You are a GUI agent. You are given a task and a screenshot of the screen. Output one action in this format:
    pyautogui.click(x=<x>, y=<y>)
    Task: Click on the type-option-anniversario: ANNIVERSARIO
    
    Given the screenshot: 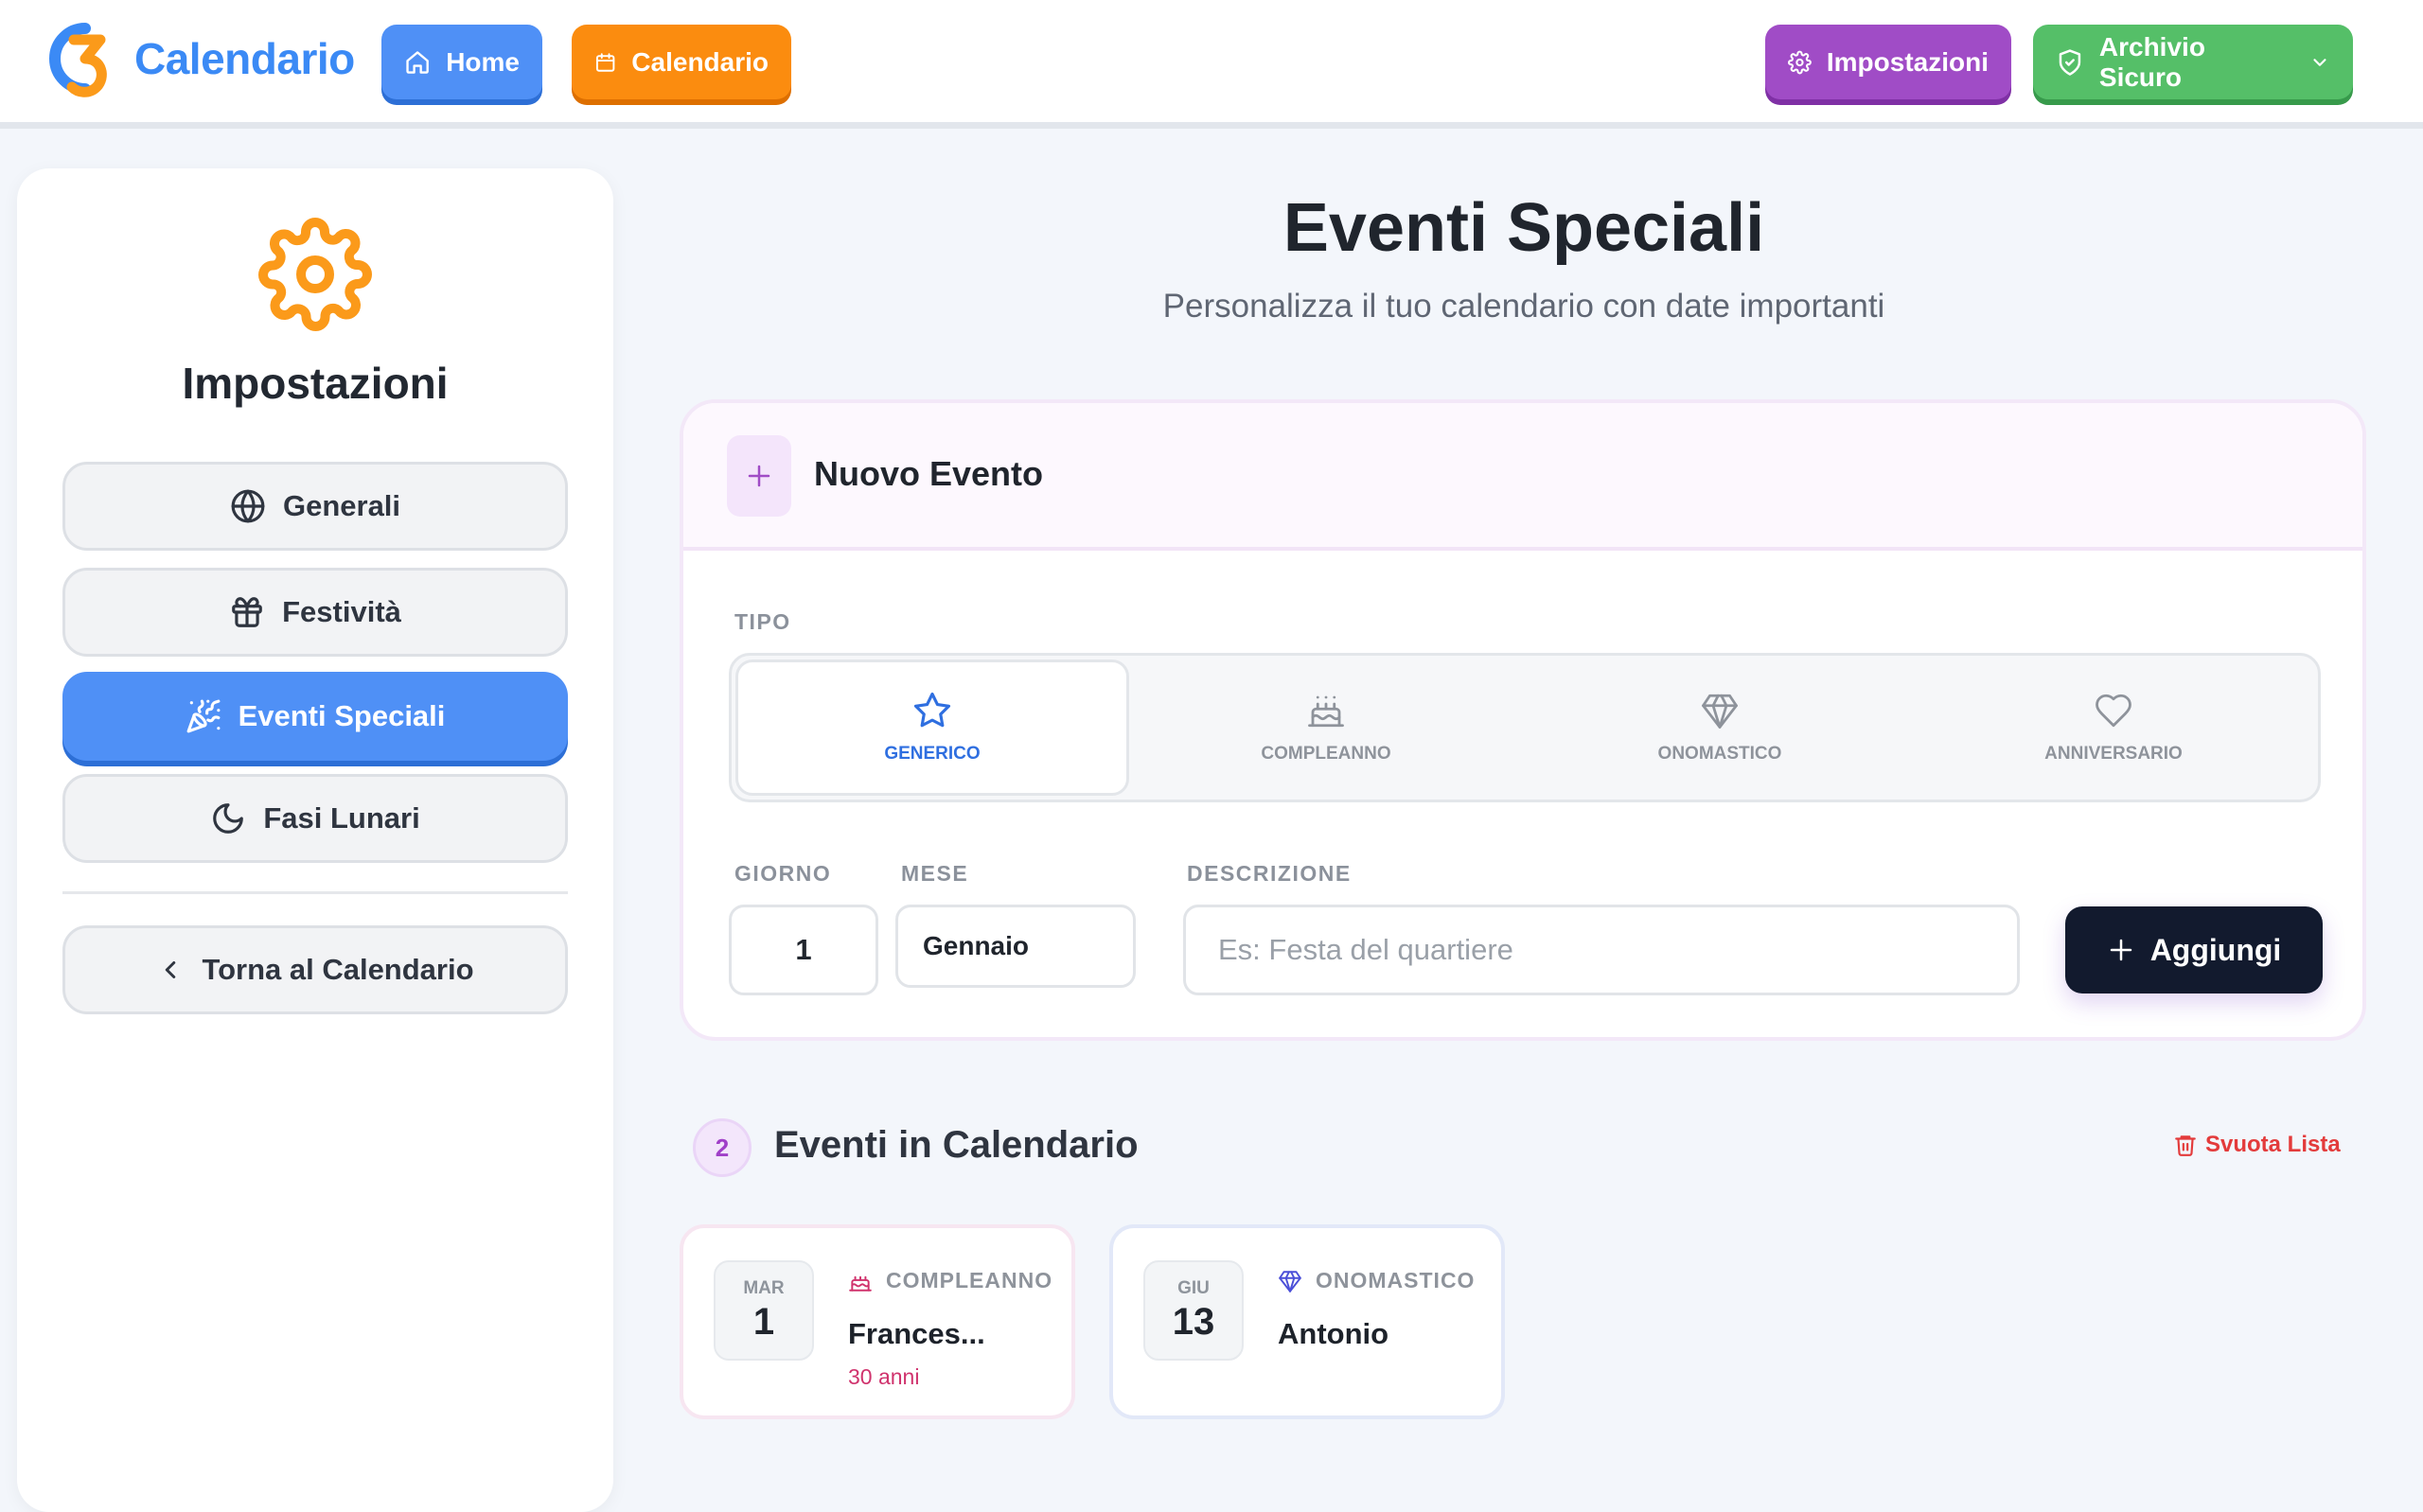 What is the action you would take?
    pyautogui.click(x=2113, y=727)
    